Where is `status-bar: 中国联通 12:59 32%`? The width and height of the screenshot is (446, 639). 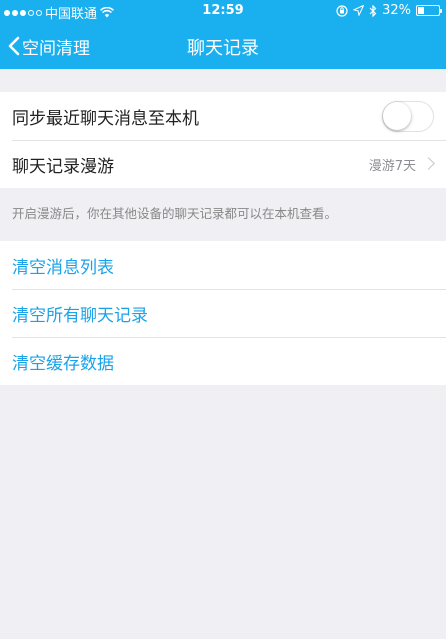 status-bar: 中国联通 12:59 32% is located at coordinates (223, 11).